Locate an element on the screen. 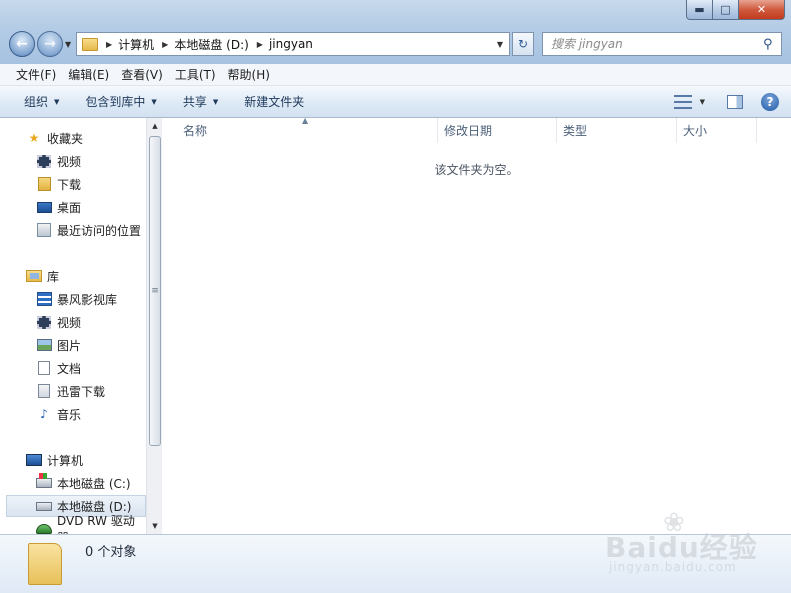 The height and width of the screenshot is (593, 791). sidebar-item-desktop: 桌面 is located at coordinates (73, 207).